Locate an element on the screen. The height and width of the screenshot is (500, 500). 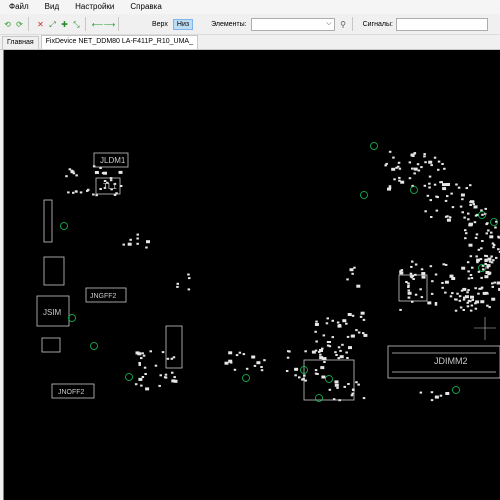
bottom-side-button: Низ is located at coordinates (183, 24).